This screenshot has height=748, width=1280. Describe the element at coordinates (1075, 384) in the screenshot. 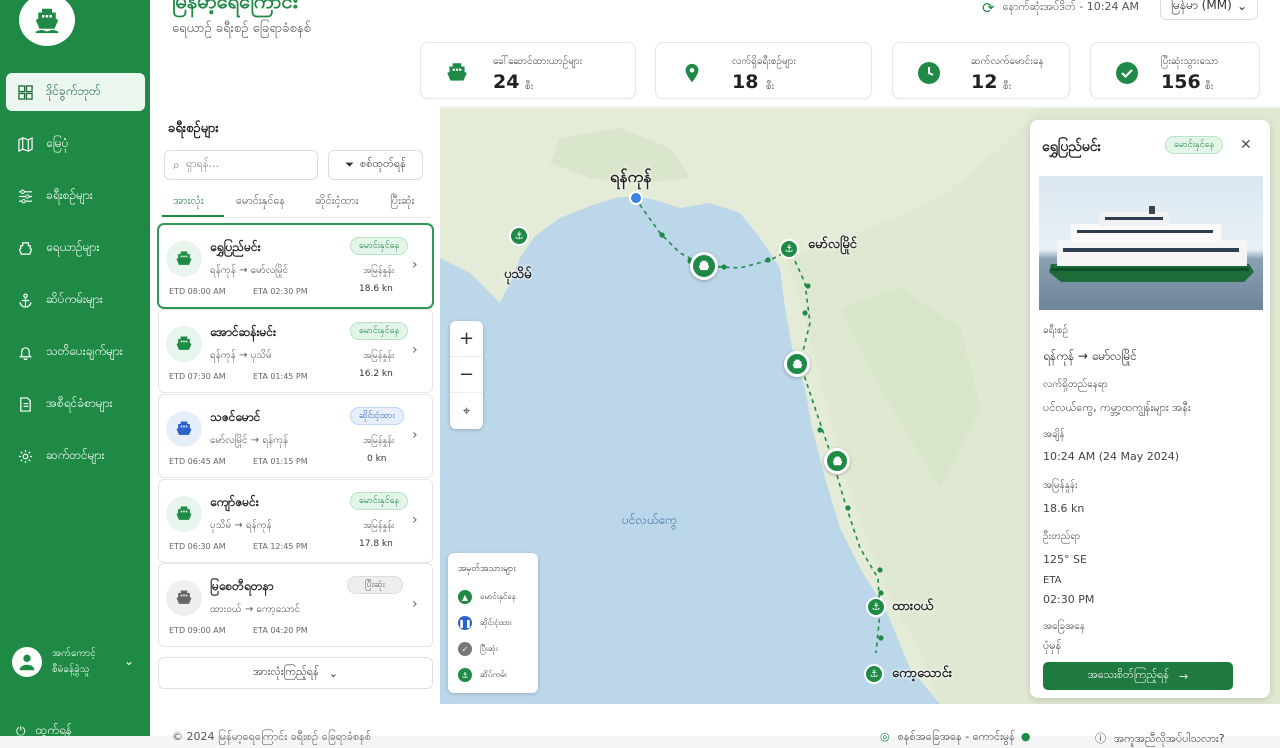

I see `location-label: လက်ရှိတည်နေရာ` at that location.